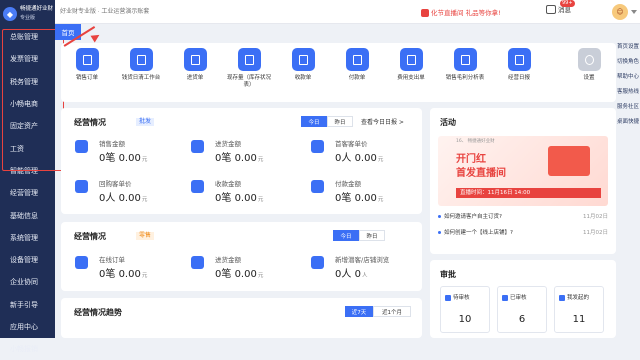 The height and width of the screenshot is (360, 640). I want to click on approval-panel: 审批 待审核 10 已审核 6 我发起的 11, so click(523, 299).